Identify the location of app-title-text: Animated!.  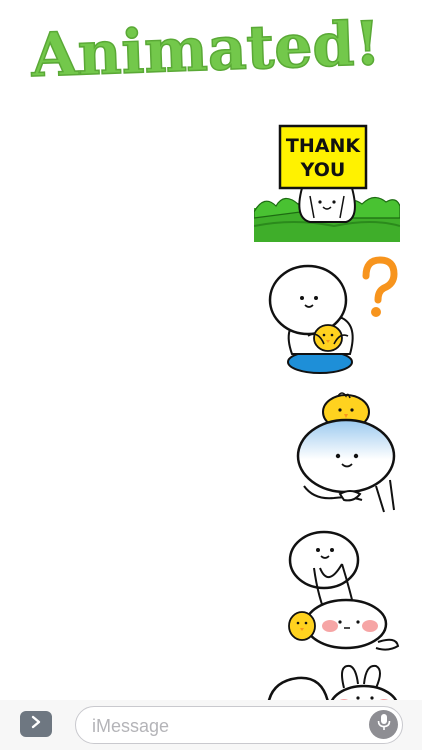
(205, 50).